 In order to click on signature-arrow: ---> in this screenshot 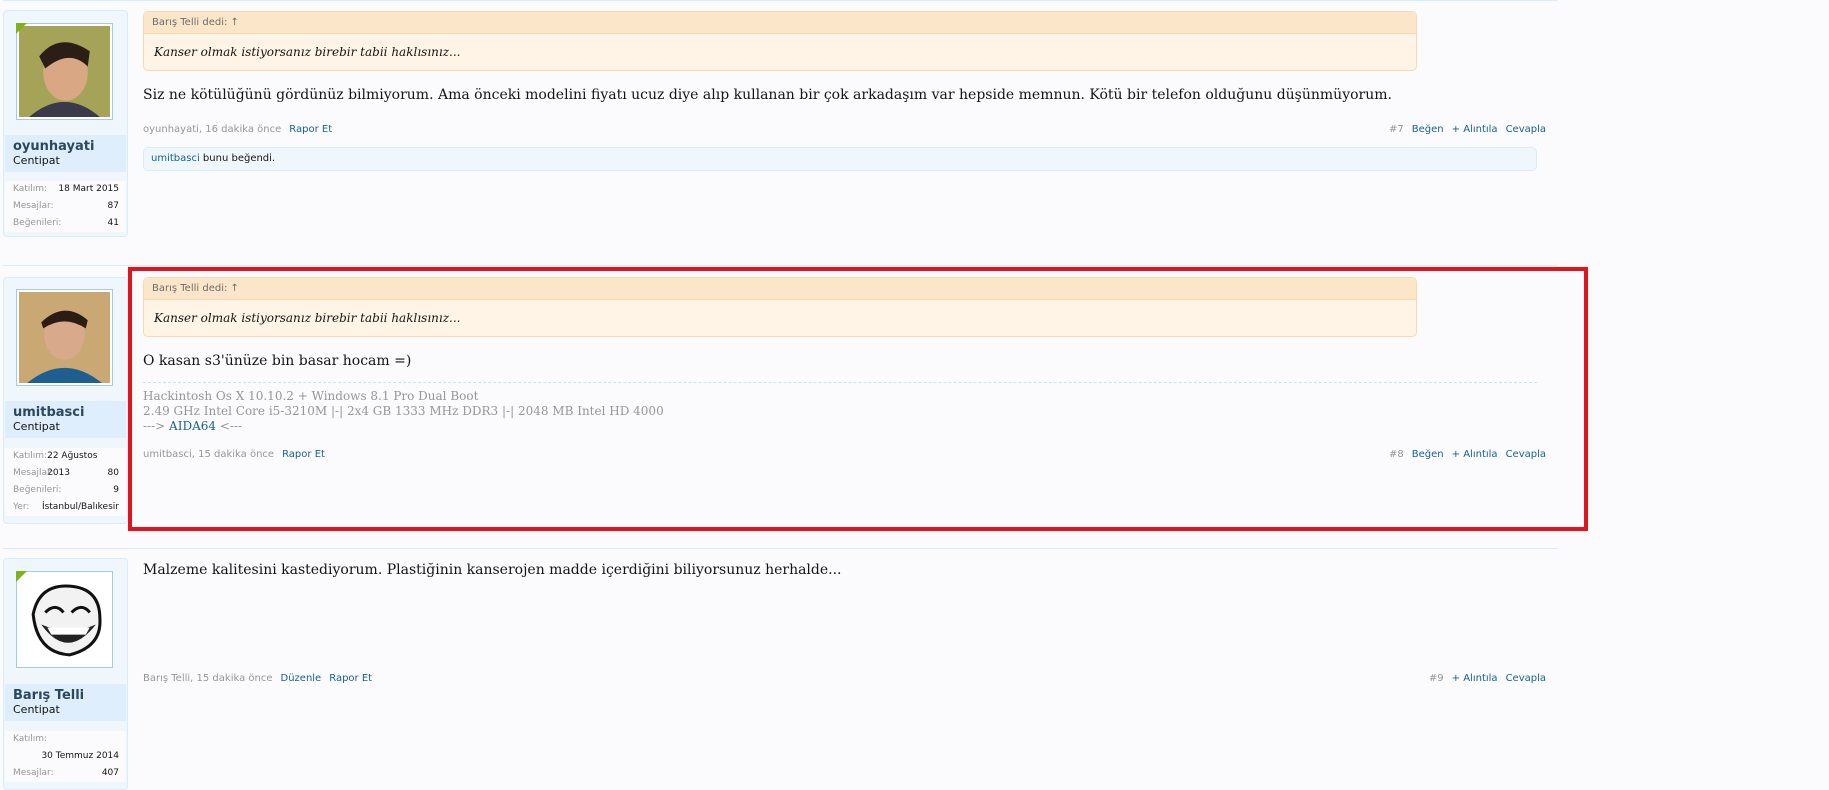, I will do `click(156, 426)`.